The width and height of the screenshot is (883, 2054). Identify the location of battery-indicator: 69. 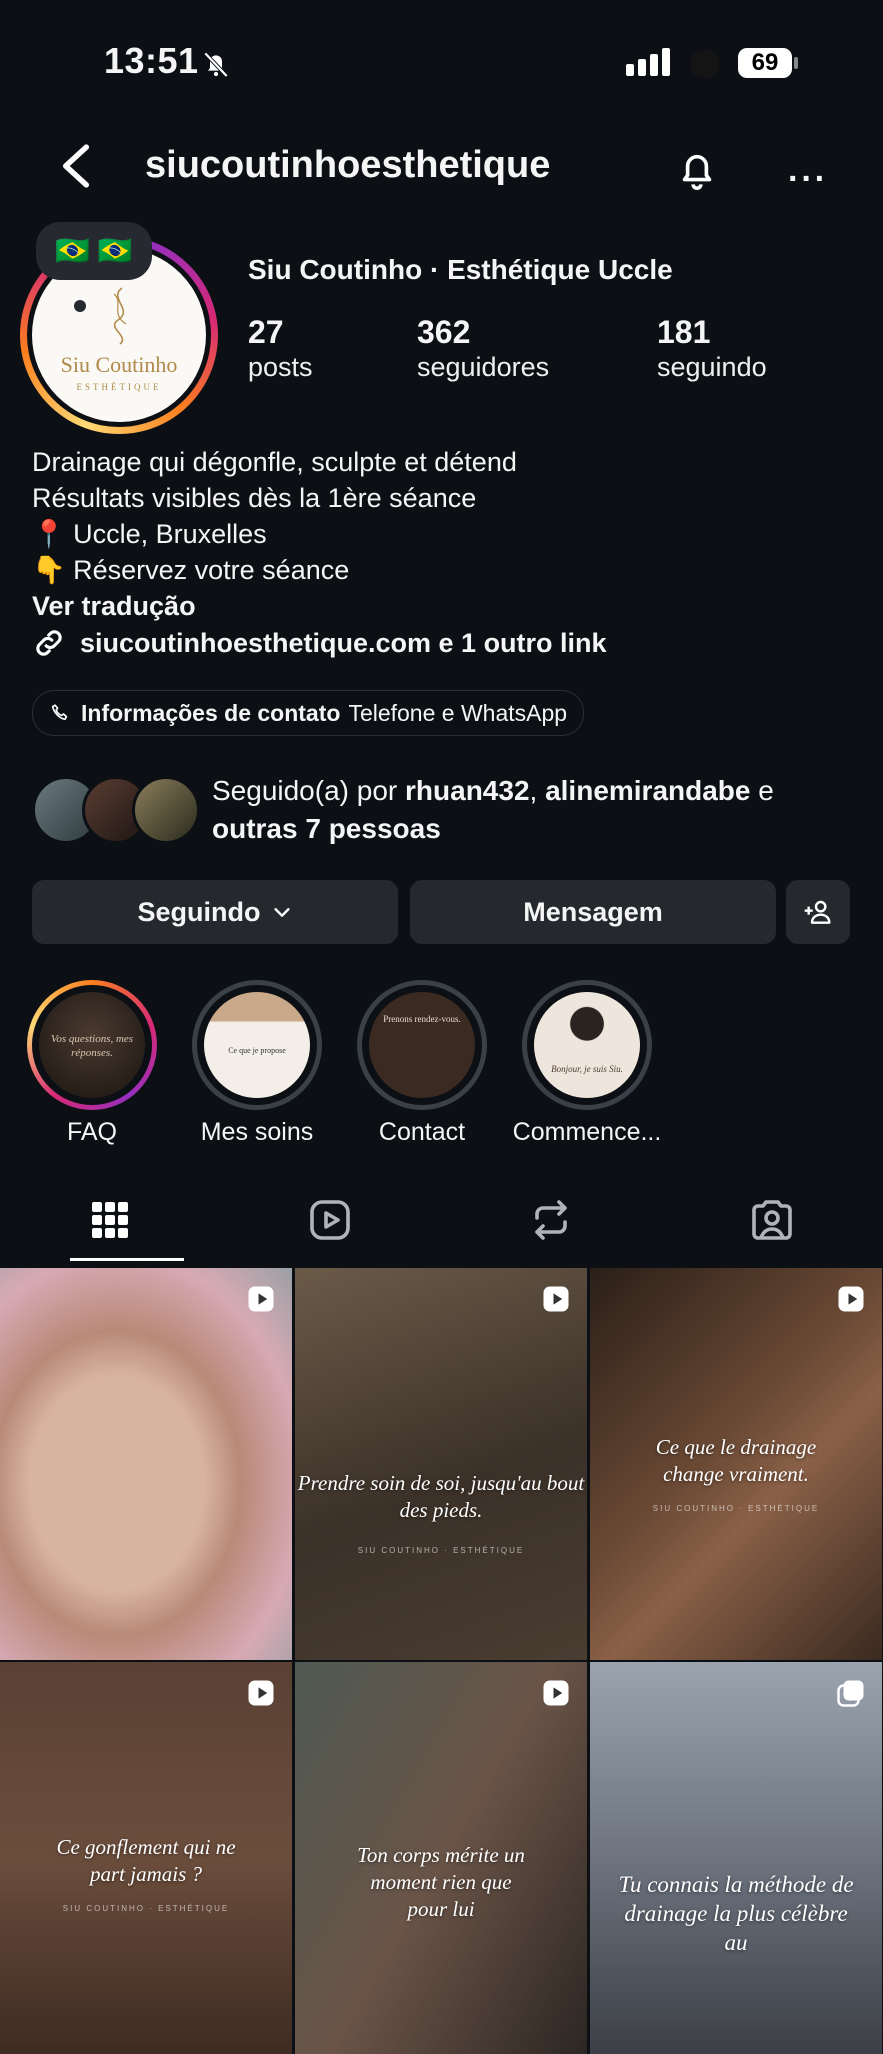
(765, 63).